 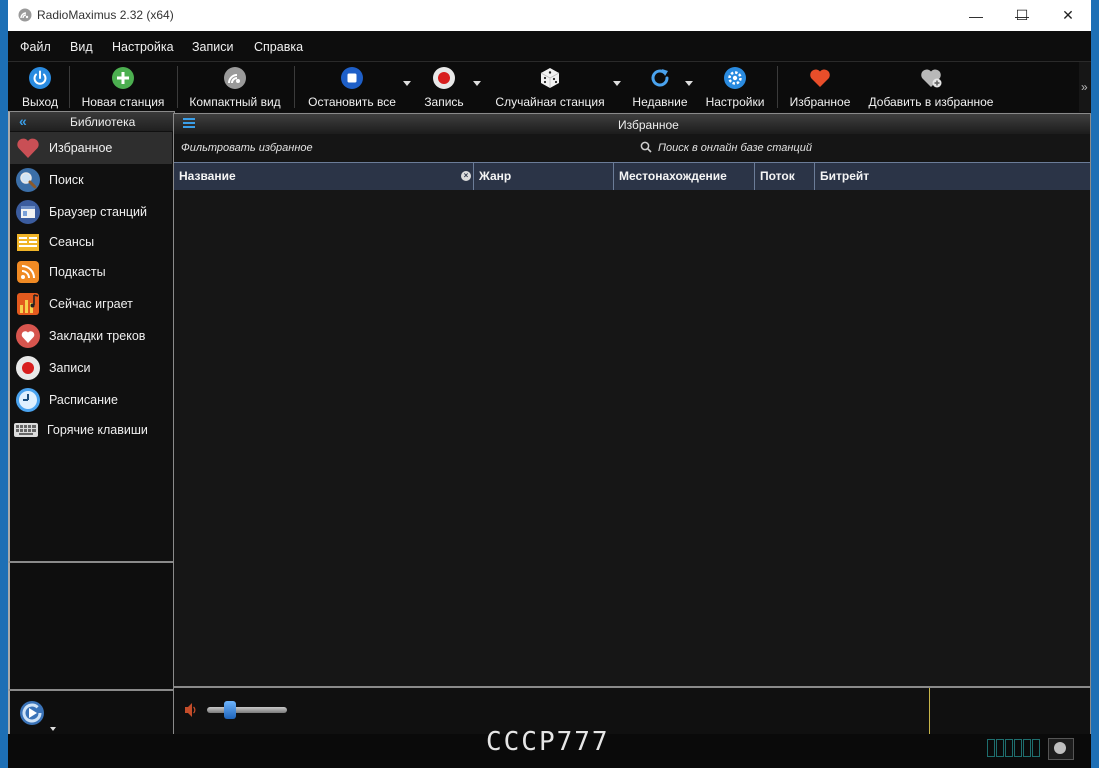 What do you see at coordinates (33, 714) in the screenshot?
I see `play-reload-icon` at bounding box center [33, 714].